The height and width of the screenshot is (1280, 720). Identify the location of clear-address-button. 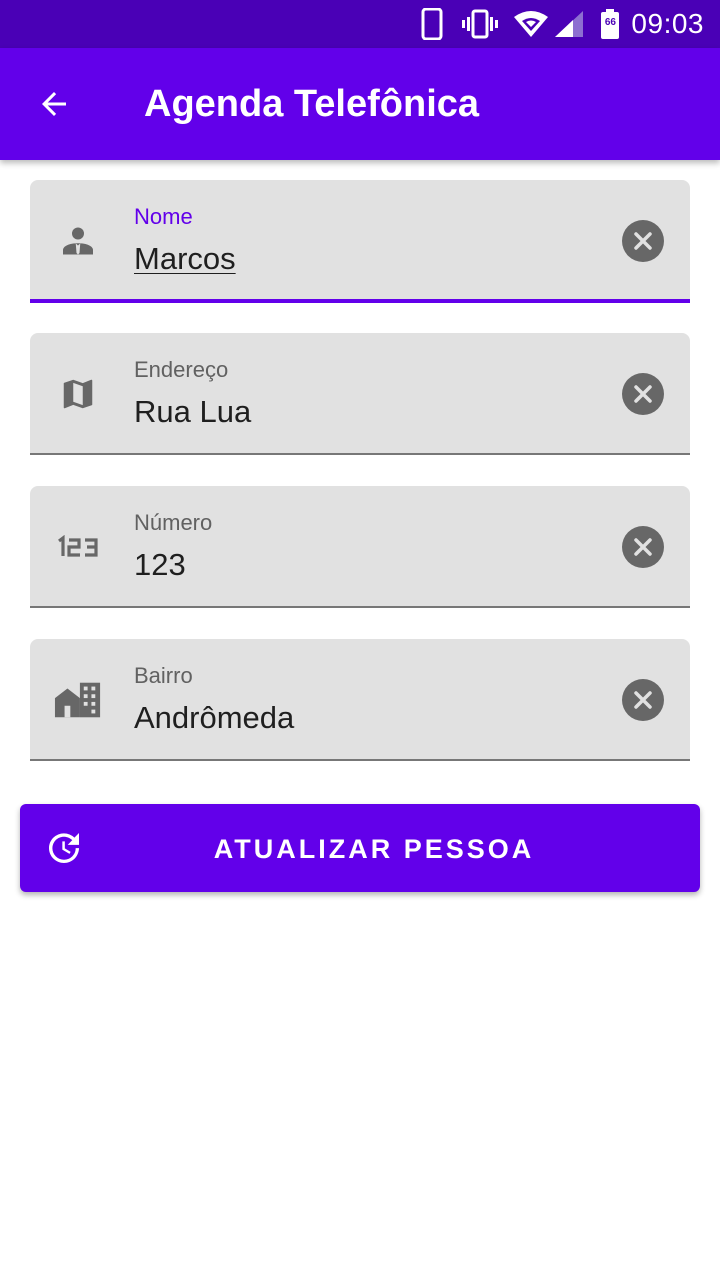
(643, 394).